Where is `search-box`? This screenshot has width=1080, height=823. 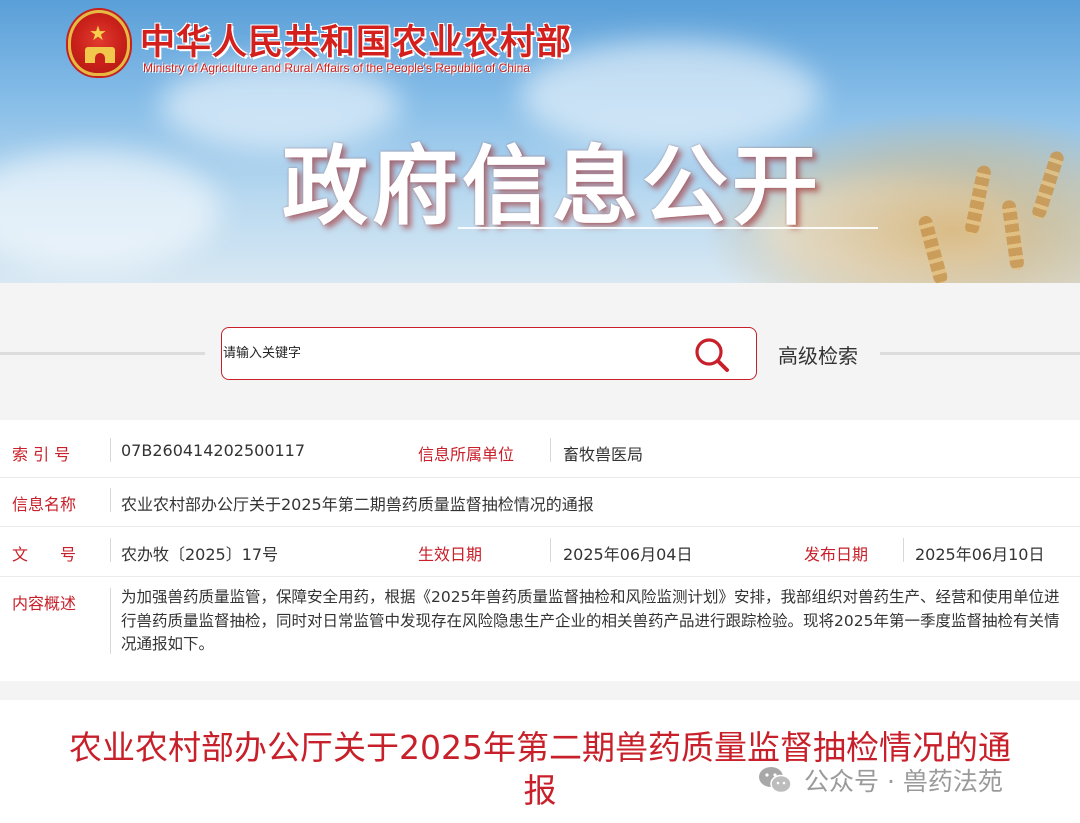 search-box is located at coordinates (489, 353).